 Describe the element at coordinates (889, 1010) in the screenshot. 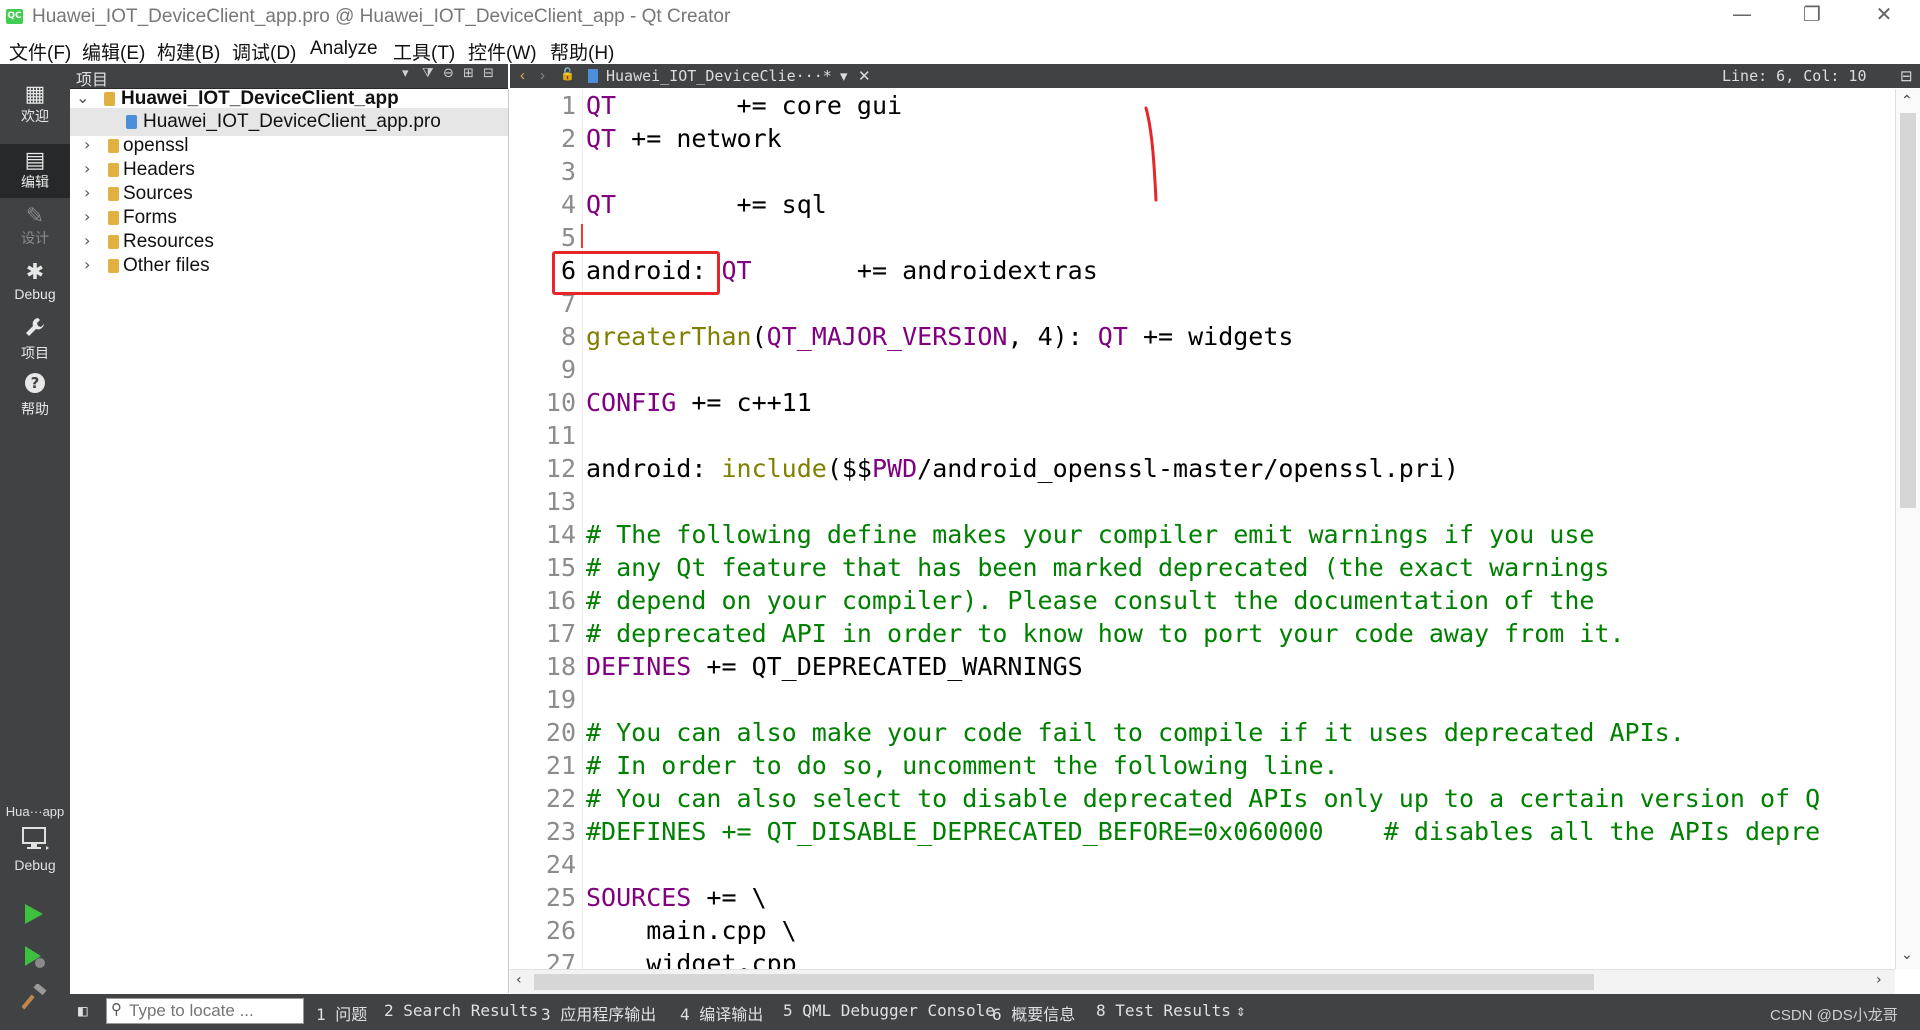

I see `output-pane-qml-console: 5 QML Debugger Console` at that location.